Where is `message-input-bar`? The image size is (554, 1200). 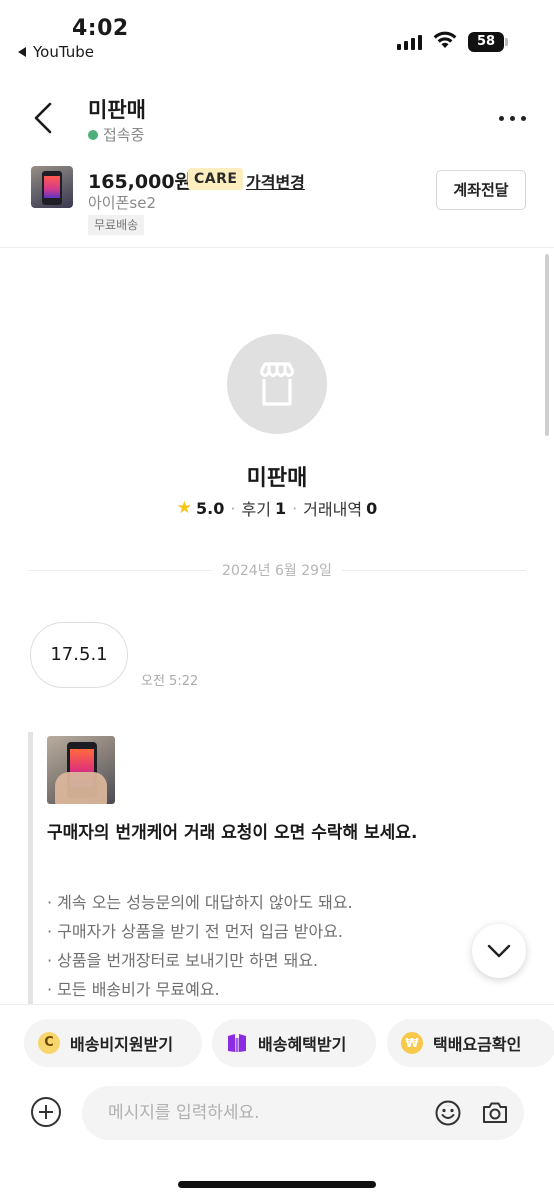 message-input-bar is located at coordinates (277, 1115).